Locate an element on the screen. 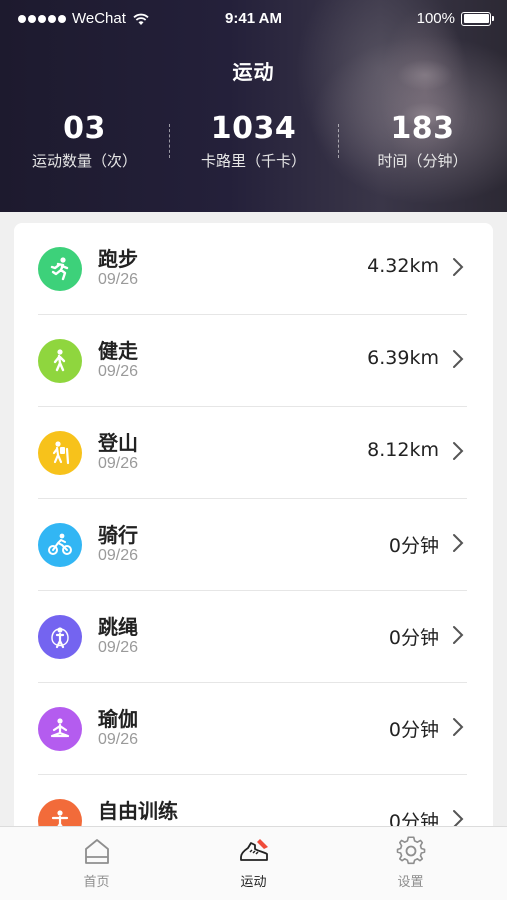 This screenshot has width=507, height=900. running-icon is located at coordinates (60, 269).